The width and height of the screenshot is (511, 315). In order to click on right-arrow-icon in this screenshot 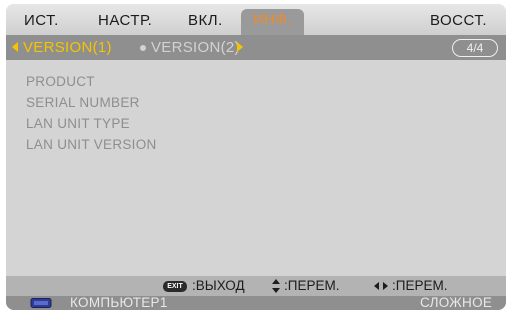, I will do `click(240, 47)`.